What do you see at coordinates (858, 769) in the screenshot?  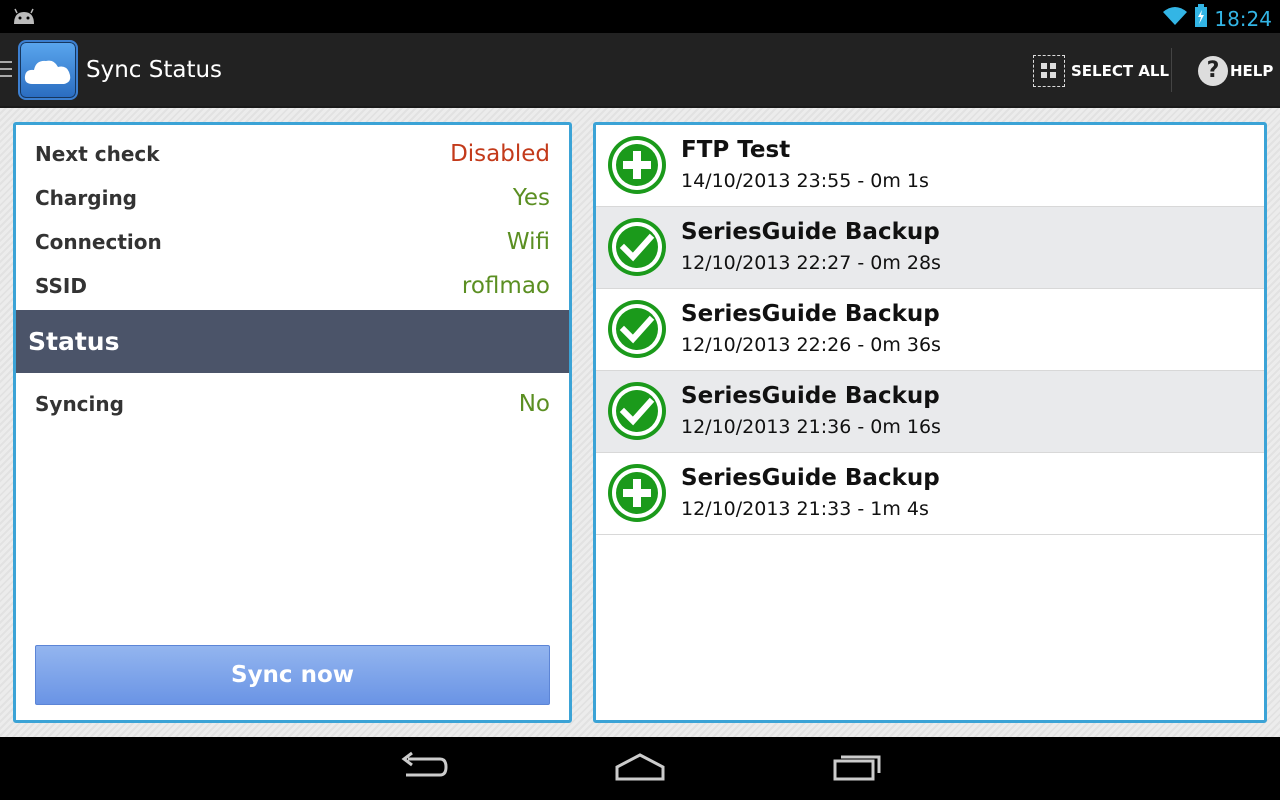 I see `recents-icon` at bounding box center [858, 769].